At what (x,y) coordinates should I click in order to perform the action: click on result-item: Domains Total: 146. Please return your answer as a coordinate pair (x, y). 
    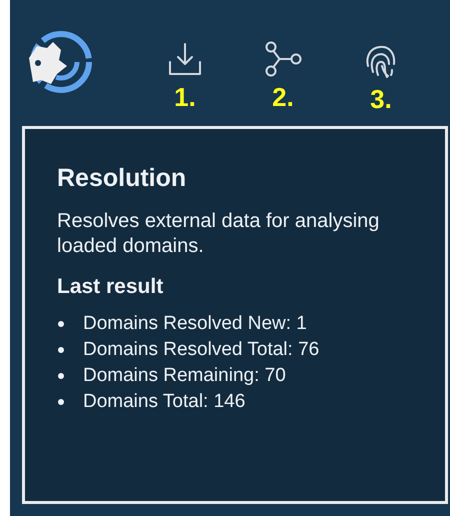
    Looking at the image, I should click on (164, 402).